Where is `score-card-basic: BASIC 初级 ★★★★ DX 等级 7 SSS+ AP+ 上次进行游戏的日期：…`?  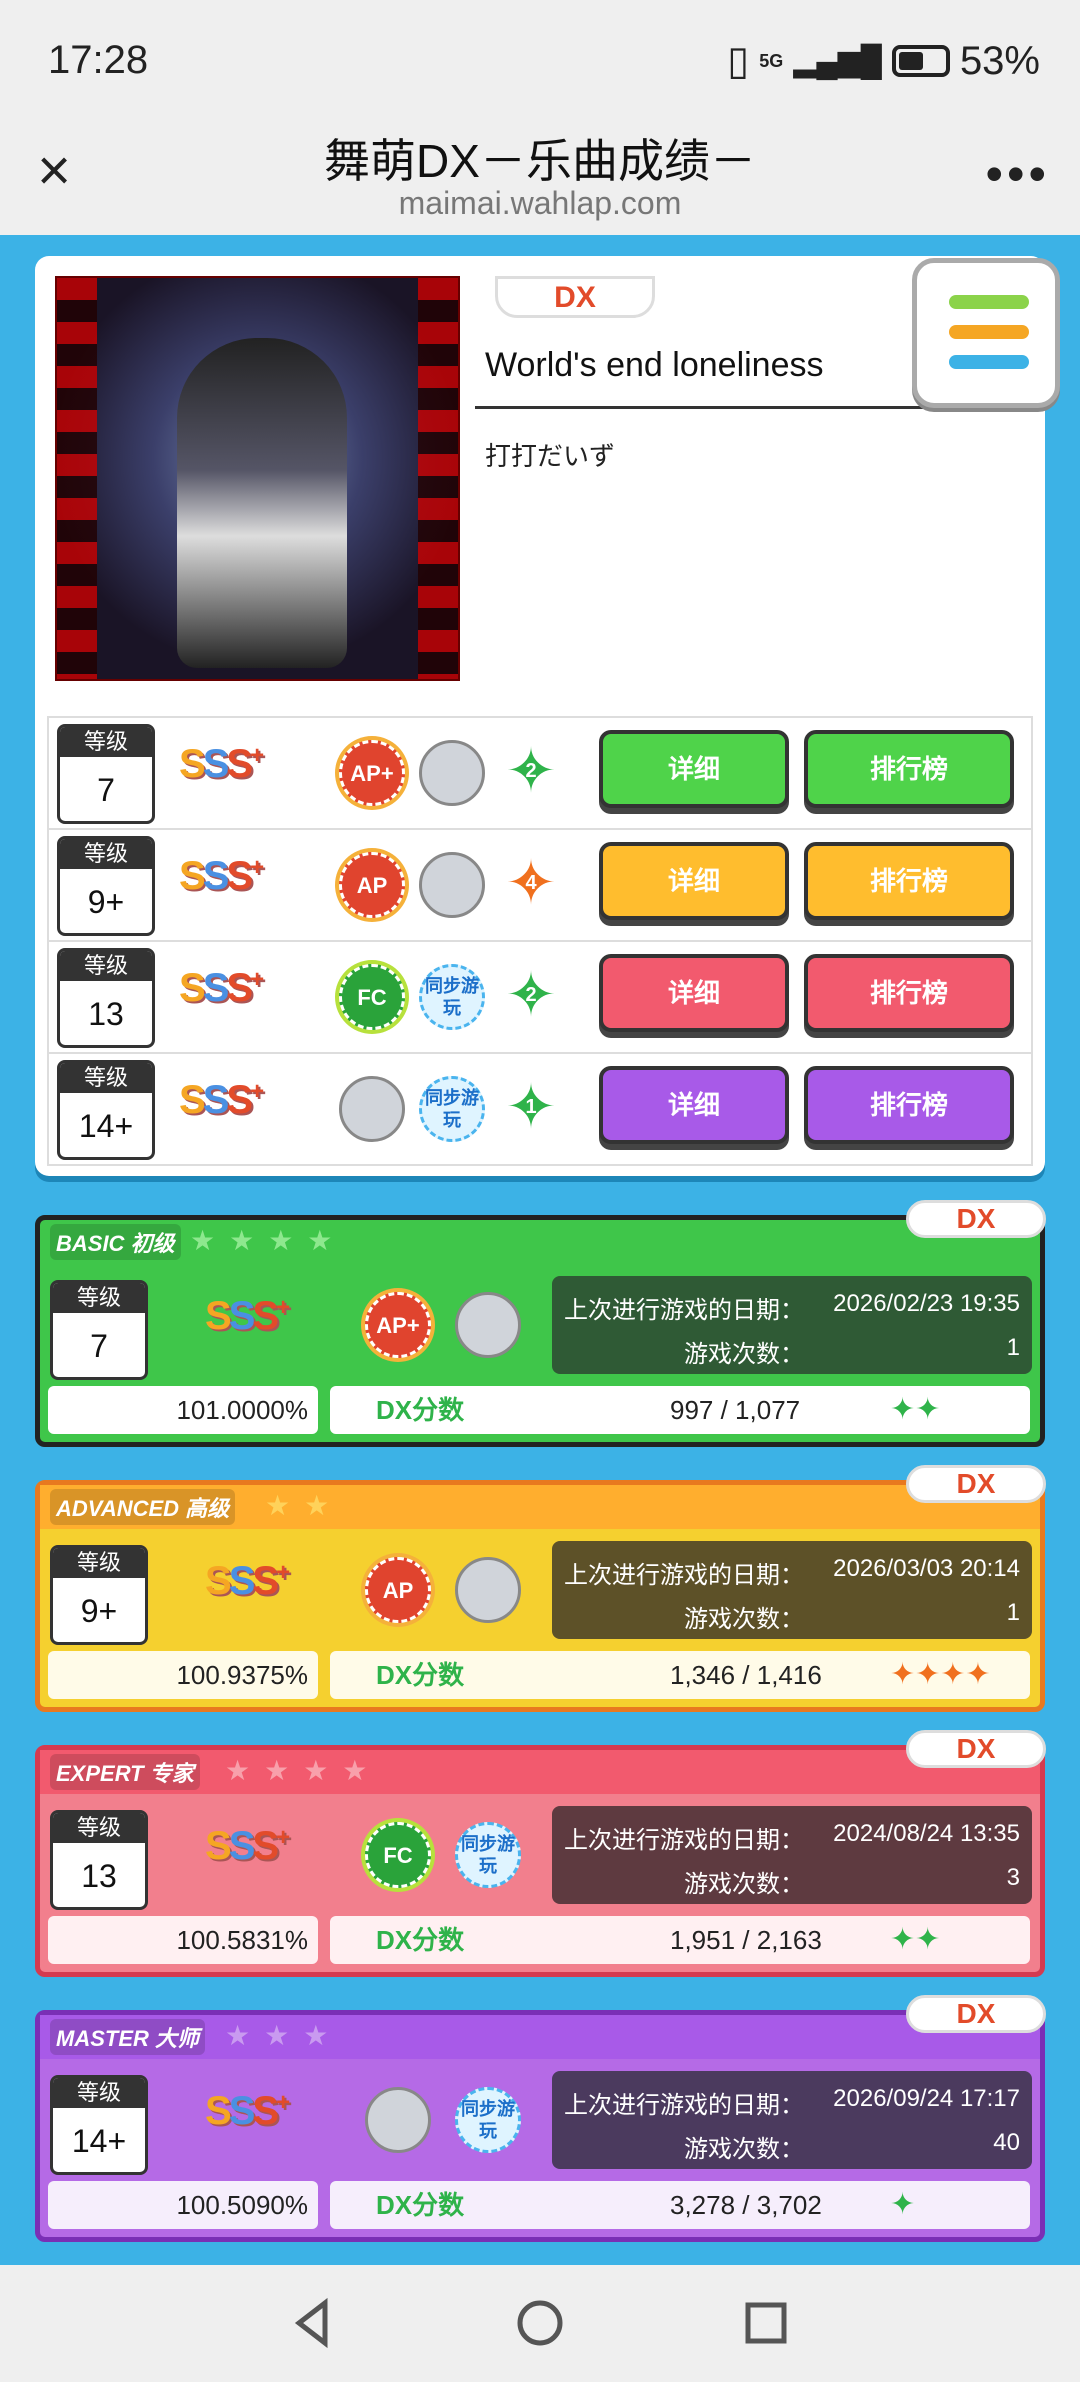
score-card-basic: BASIC 初级 ★★★★ DX 等级 7 SSS+ AP+ 上次进行游戏的日期：… is located at coordinates (540, 1323).